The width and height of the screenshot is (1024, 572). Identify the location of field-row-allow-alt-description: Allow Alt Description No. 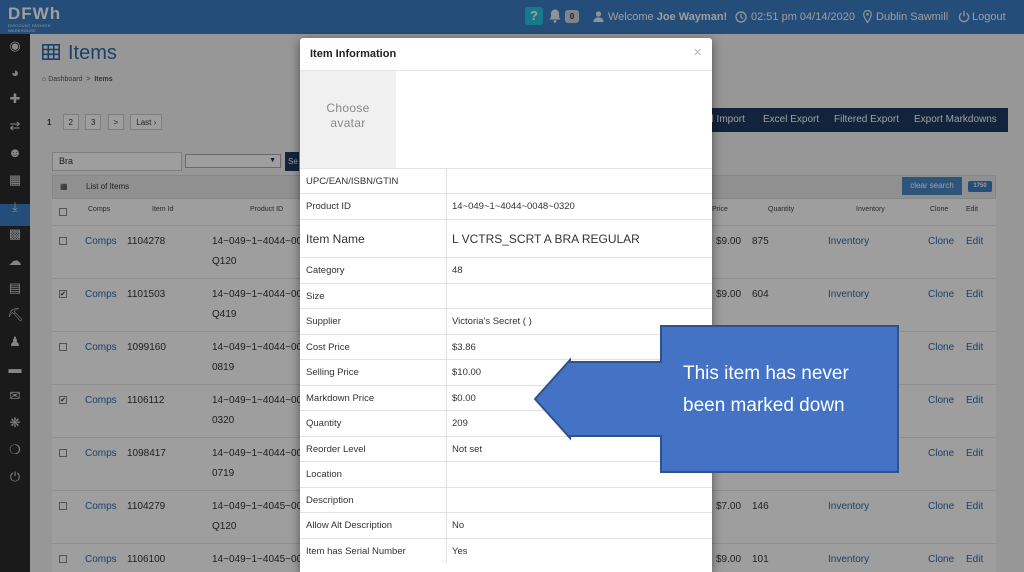
(506, 525).